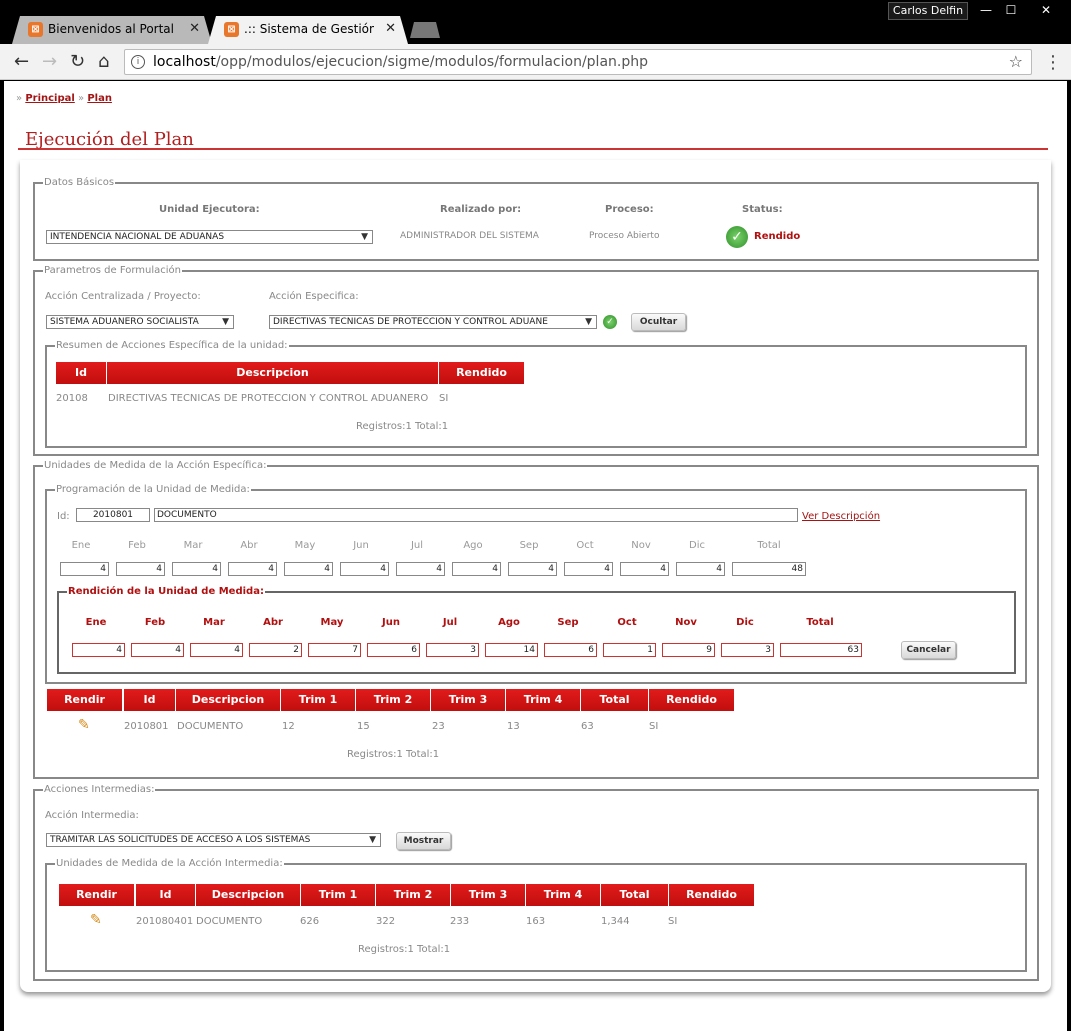 The height and width of the screenshot is (1031, 1071). What do you see at coordinates (103, 62) in the screenshot?
I see `home-icon: ⌂` at bounding box center [103, 62].